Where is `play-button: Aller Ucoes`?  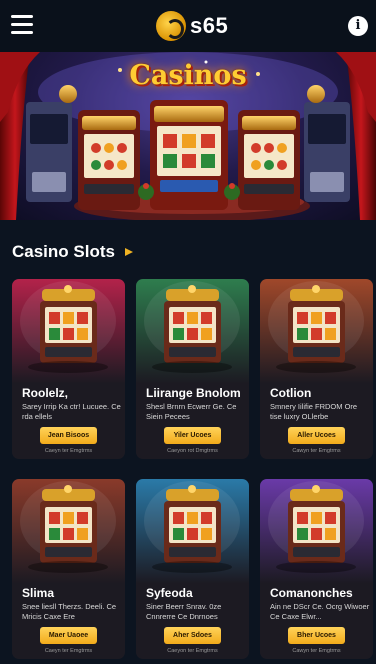 play-button: Aller Ucoes is located at coordinates (316, 435).